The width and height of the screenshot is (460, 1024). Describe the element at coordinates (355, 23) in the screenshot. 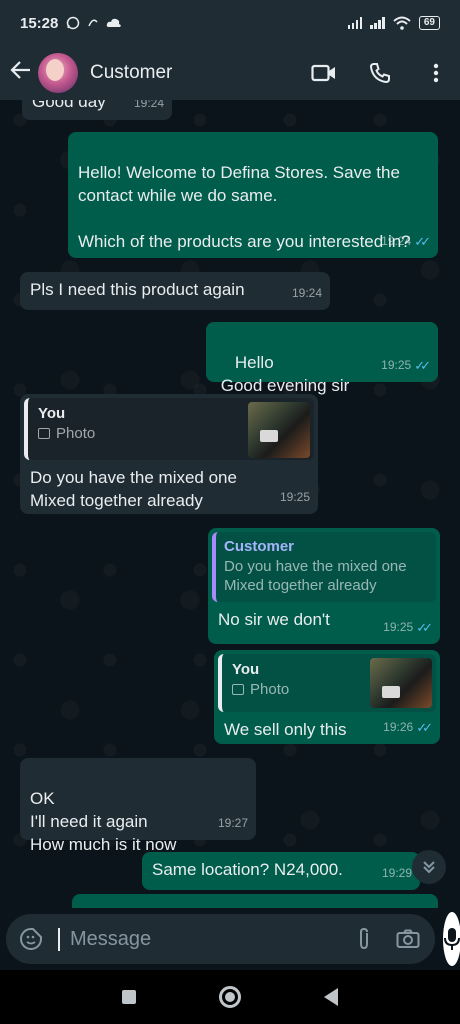

I see `signal-icon` at that location.